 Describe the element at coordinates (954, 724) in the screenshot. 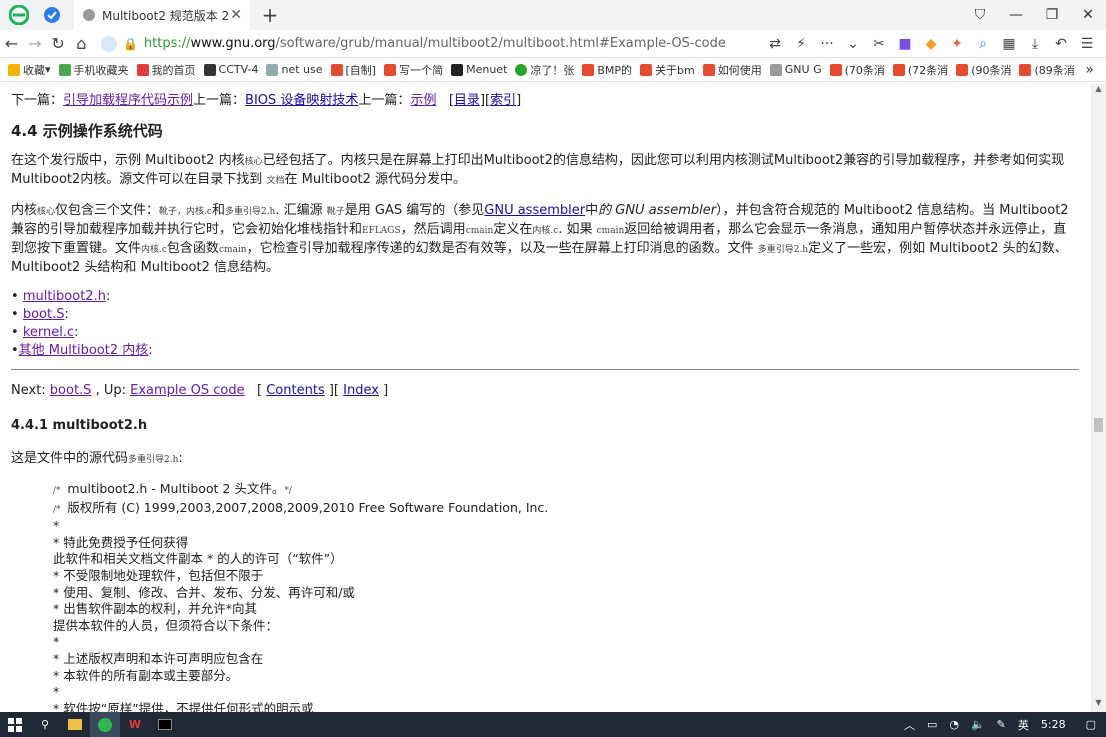

I see `wifi-icon: ◔` at that location.